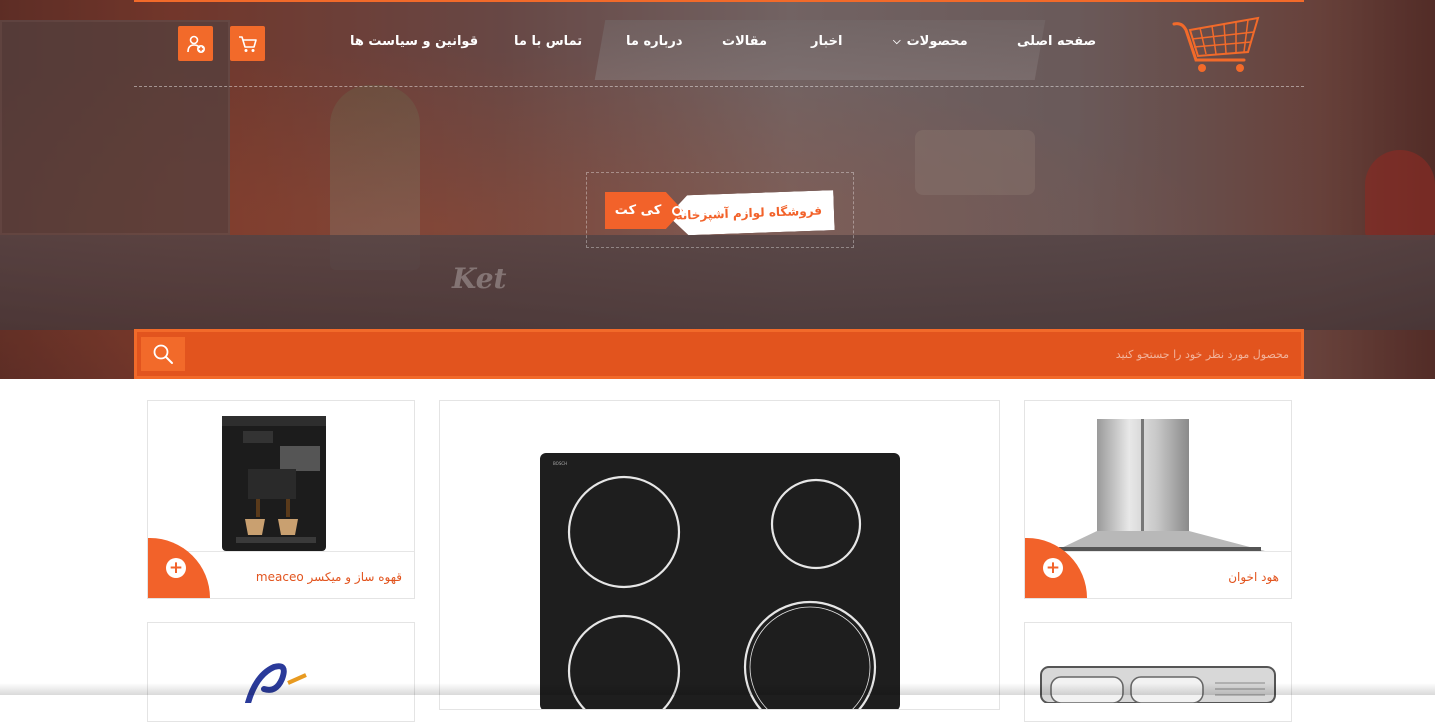  I want to click on search-bar, so click(719, 354).